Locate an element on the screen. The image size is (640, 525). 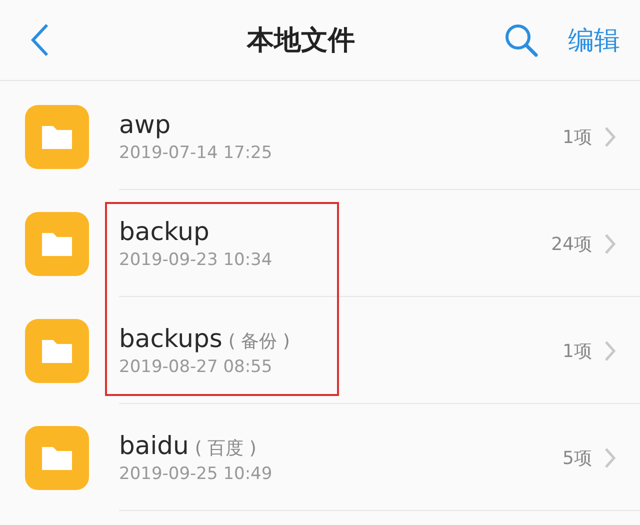
folder-name: backup is located at coordinates (164, 231).